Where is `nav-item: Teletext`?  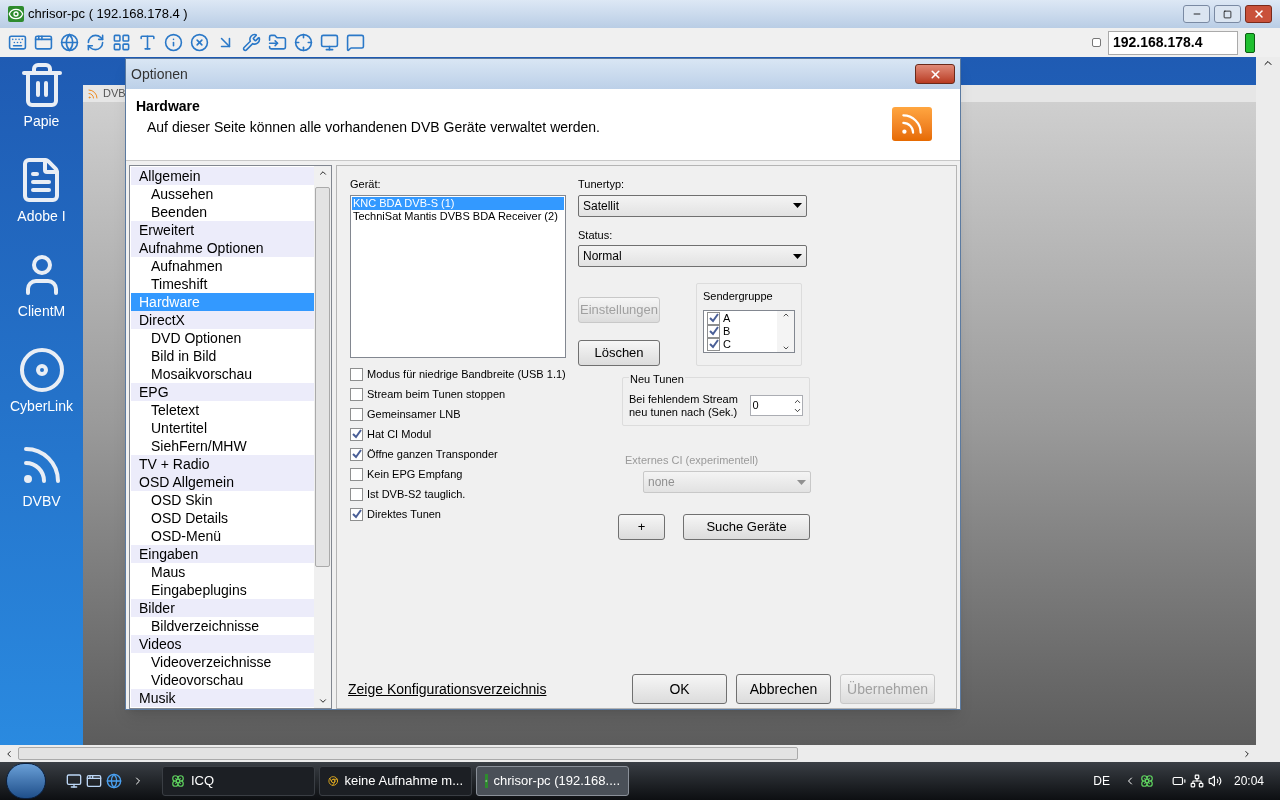
nav-item: Teletext is located at coordinates (222, 410).